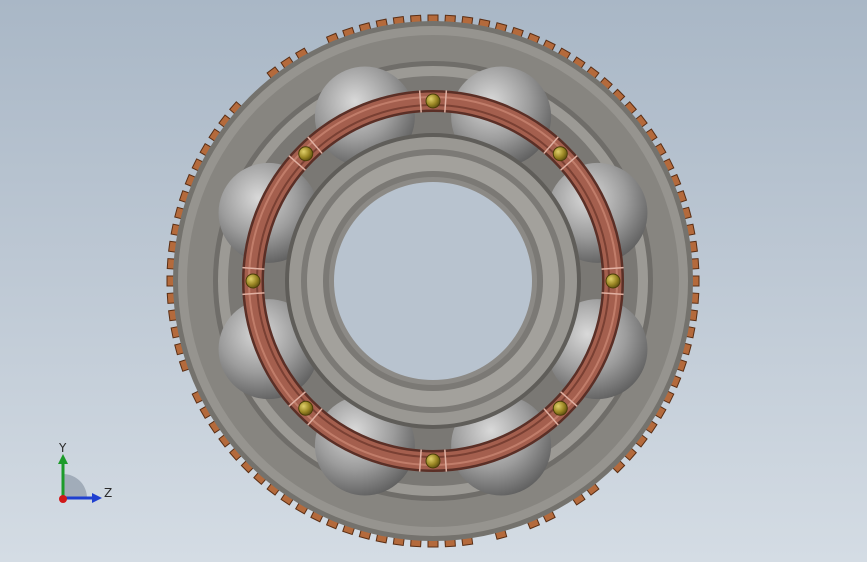  Describe the element at coordinates (97, 498) in the screenshot. I see `z-axis-arrow-icon` at that location.